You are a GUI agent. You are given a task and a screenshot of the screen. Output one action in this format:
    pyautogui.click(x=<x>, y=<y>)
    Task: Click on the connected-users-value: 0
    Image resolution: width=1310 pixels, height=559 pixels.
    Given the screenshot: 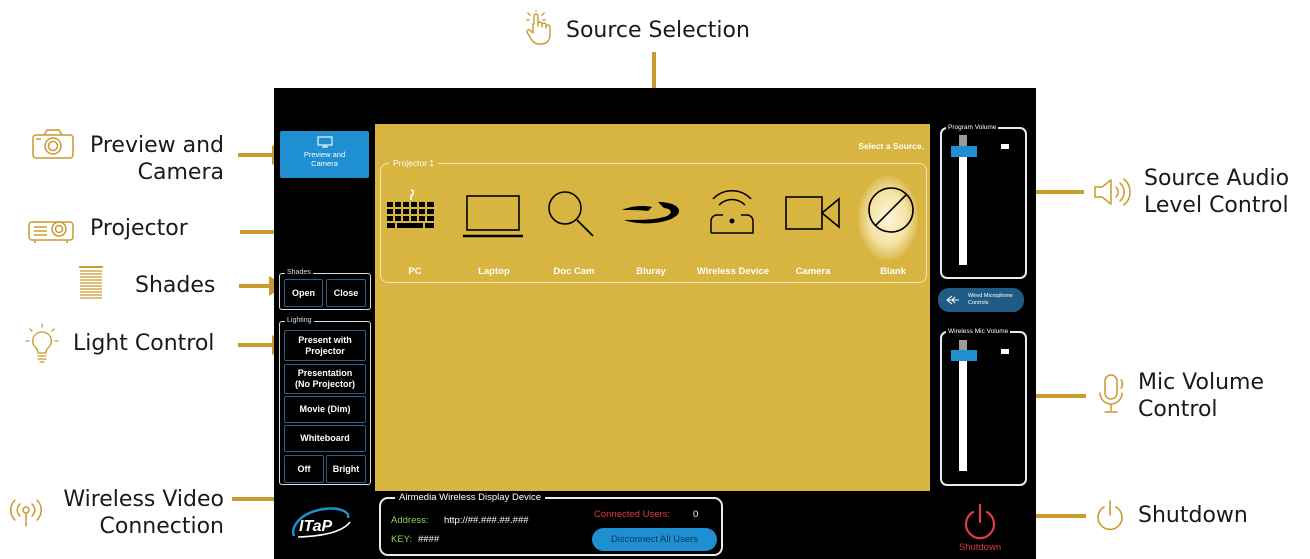 What is the action you would take?
    pyautogui.click(x=696, y=514)
    